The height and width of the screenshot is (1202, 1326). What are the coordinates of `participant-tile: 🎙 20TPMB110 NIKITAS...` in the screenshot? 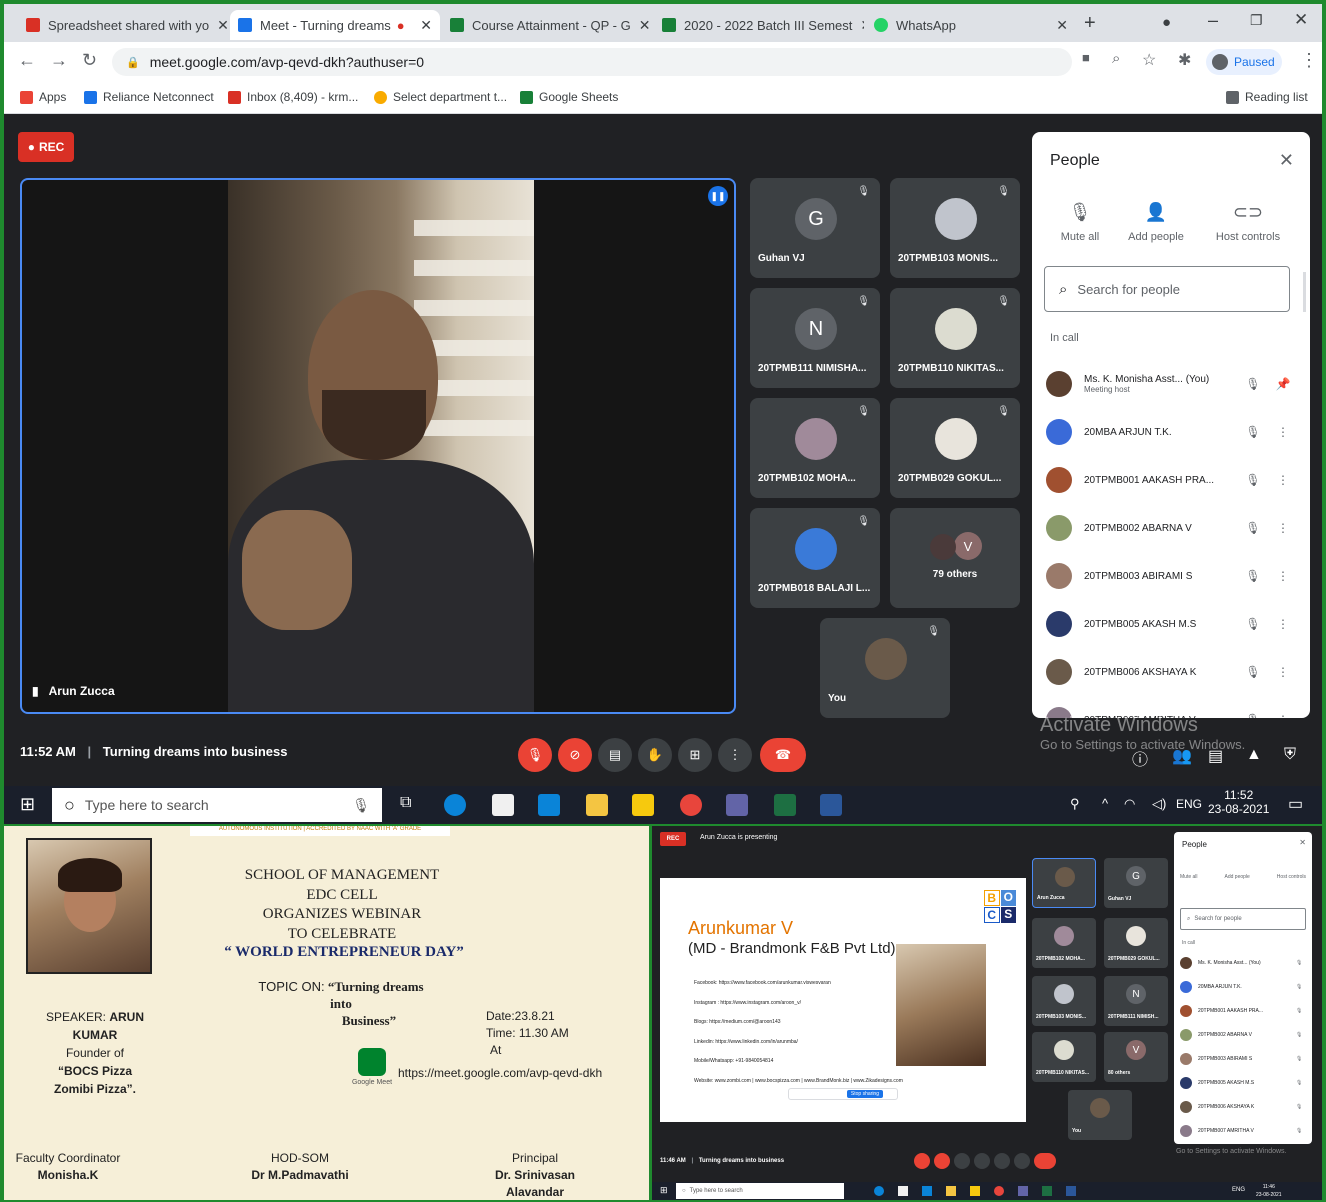 It's located at (955, 338).